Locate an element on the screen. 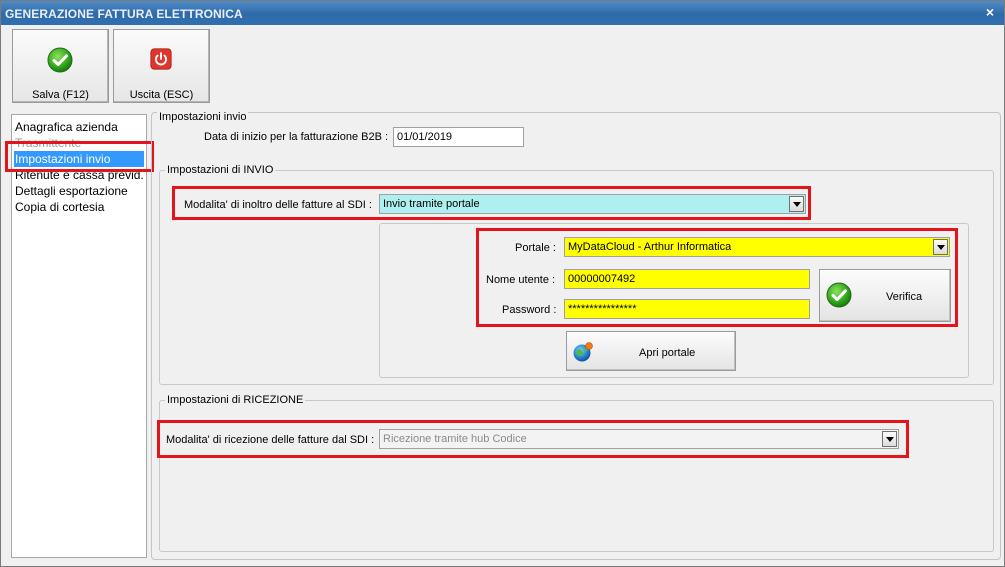 The image size is (1005, 567). start-date-field: 01/01/2019 is located at coordinates (458, 137).